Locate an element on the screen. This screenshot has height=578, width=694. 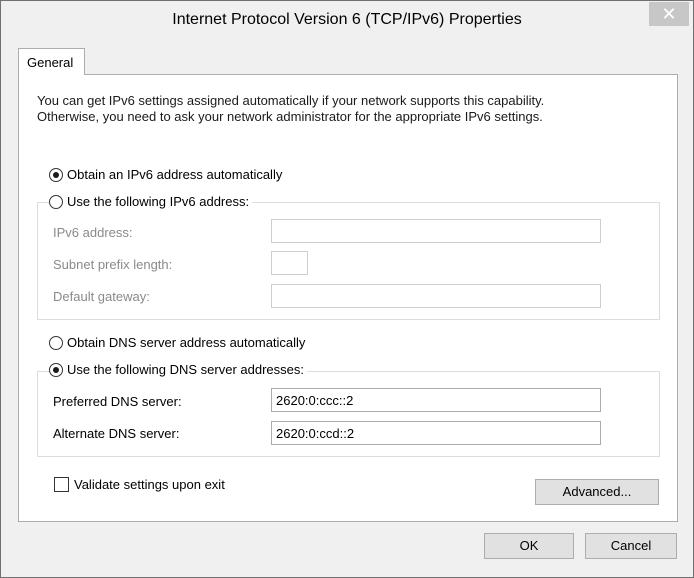
default-gateway-input is located at coordinates (436, 296).